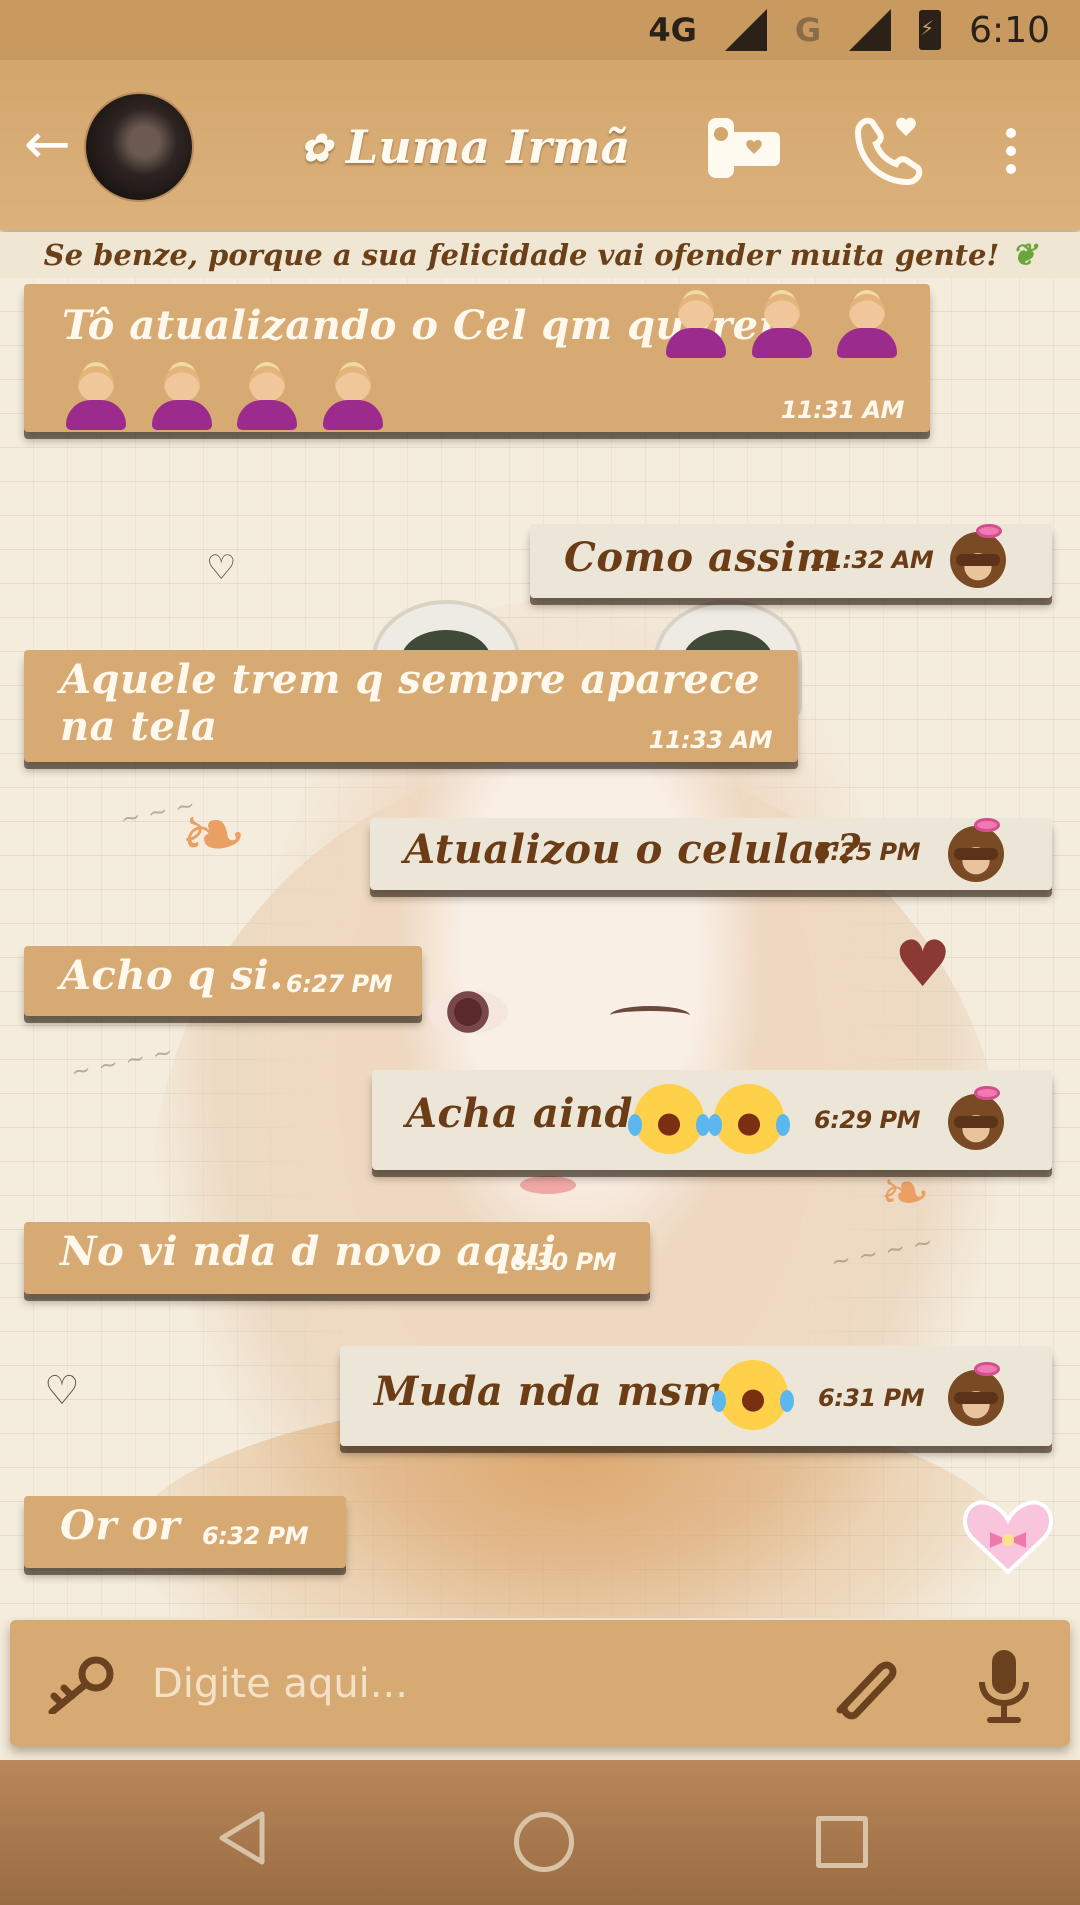 Image resolution: width=1080 pixels, height=1905 pixels. Describe the element at coordinates (672, 30) in the screenshot. I see `network-type-label: 4G` at that location.